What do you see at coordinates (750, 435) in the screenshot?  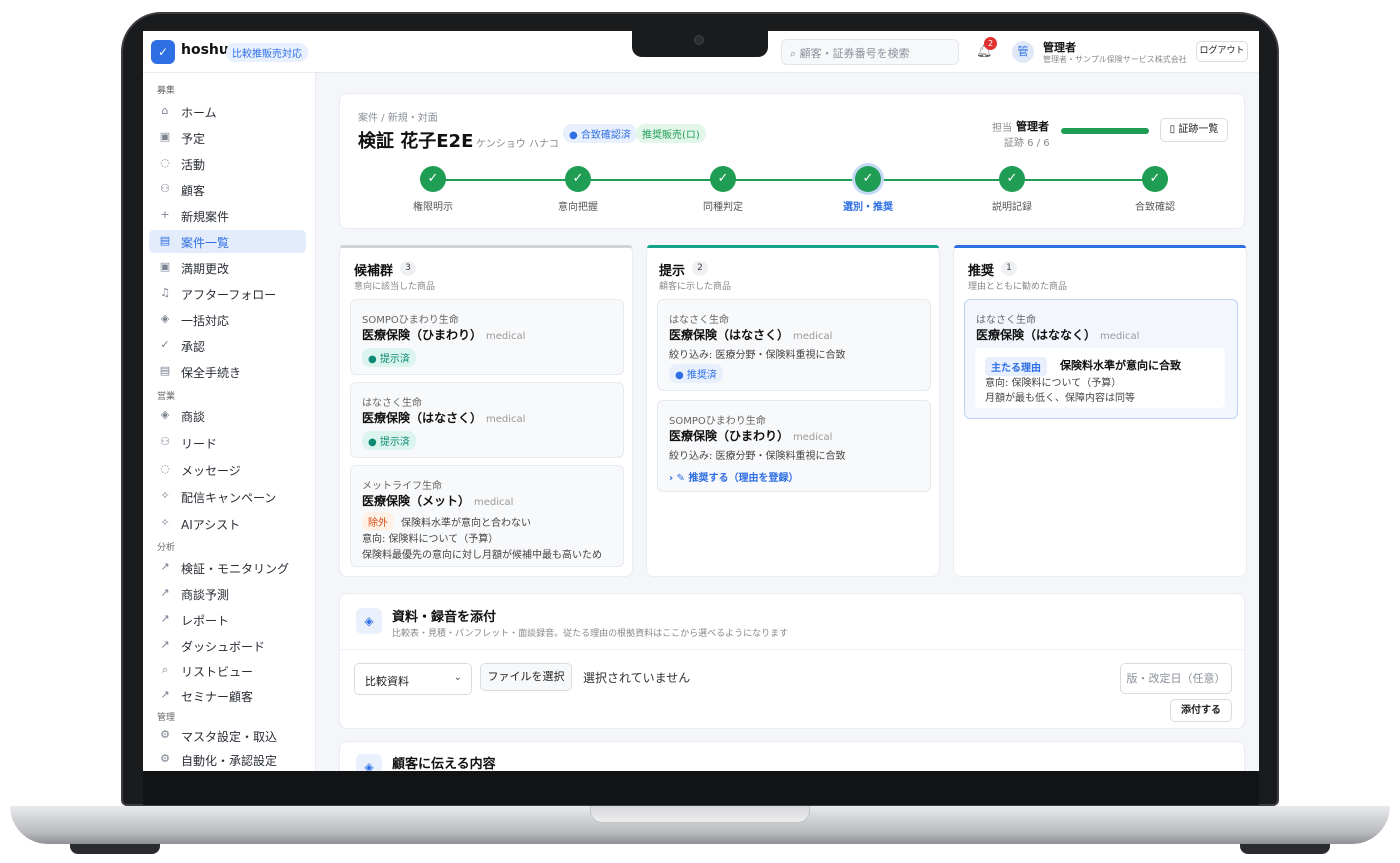 I see `product-name: 医療保険（ひまわり） medical` at bounding box center [750, 435].